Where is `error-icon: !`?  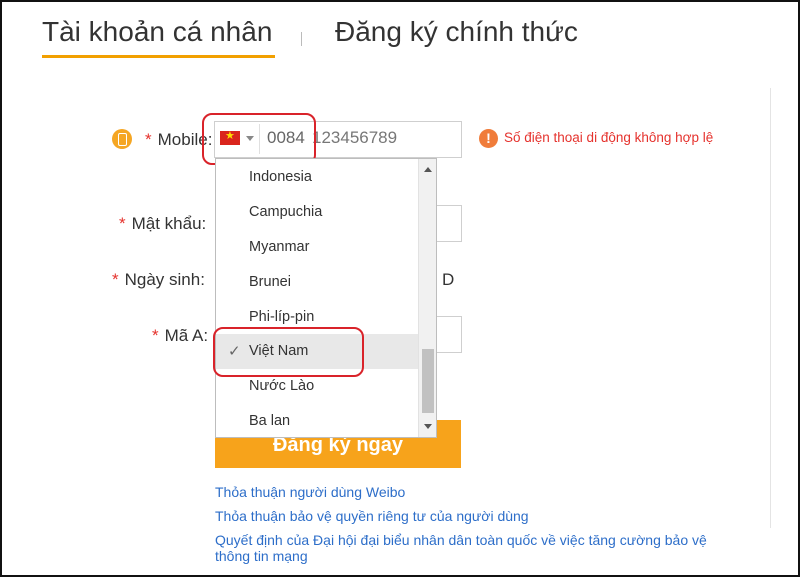 error-icon: ! is located at coordinates (488, 138).